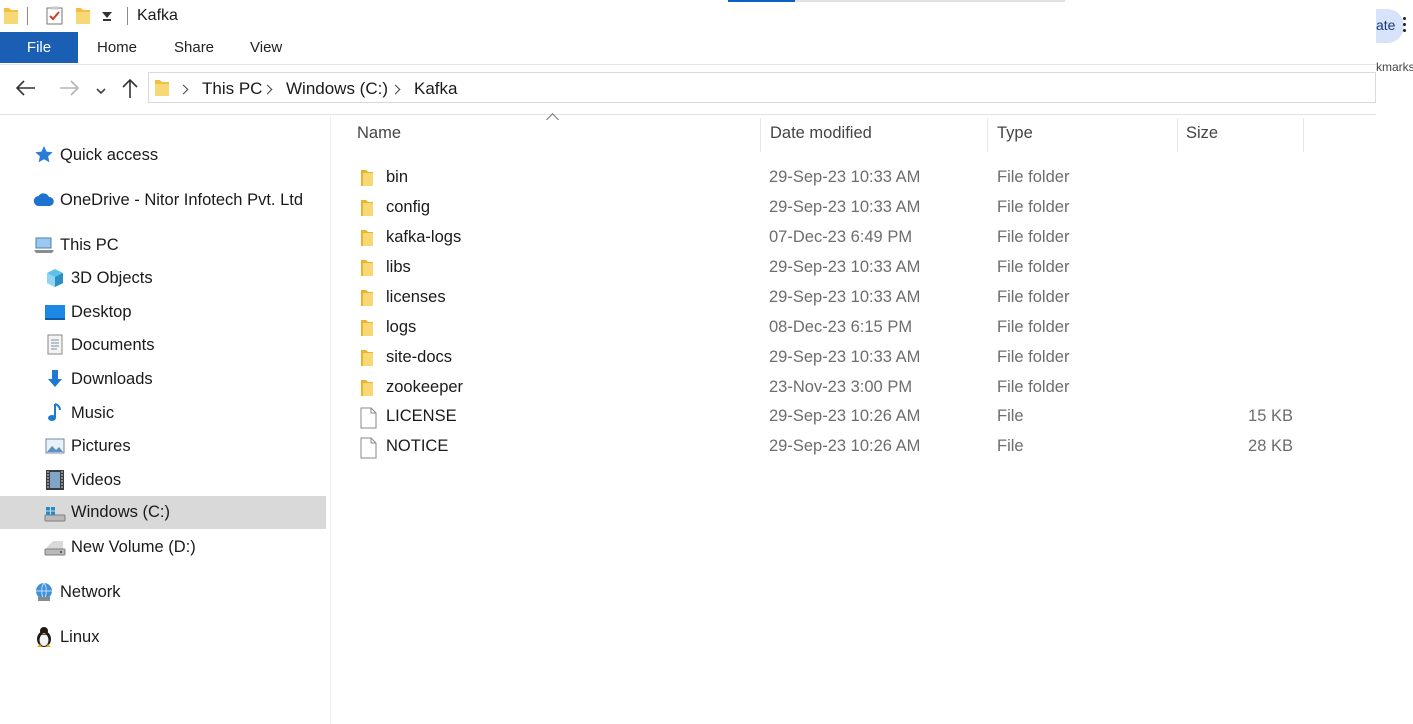  I want to click on file-row: LICENSE 29-Sep-23 10:26 AM File 15 KB, so click(831, 417).